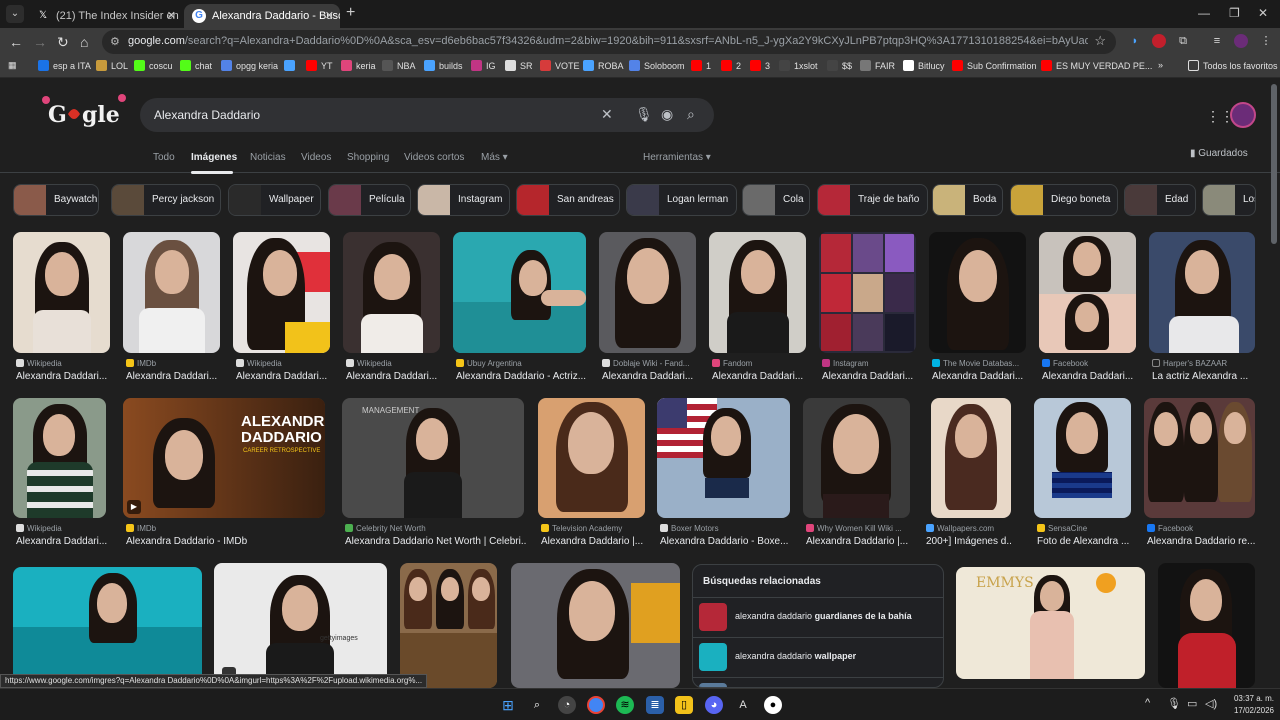 The width and height of the screenshot is (1280, 720). What do you see at coordinates (731, 65) in the screenshot?
I see `bookmark: 2` at bounding box center [731, 65].